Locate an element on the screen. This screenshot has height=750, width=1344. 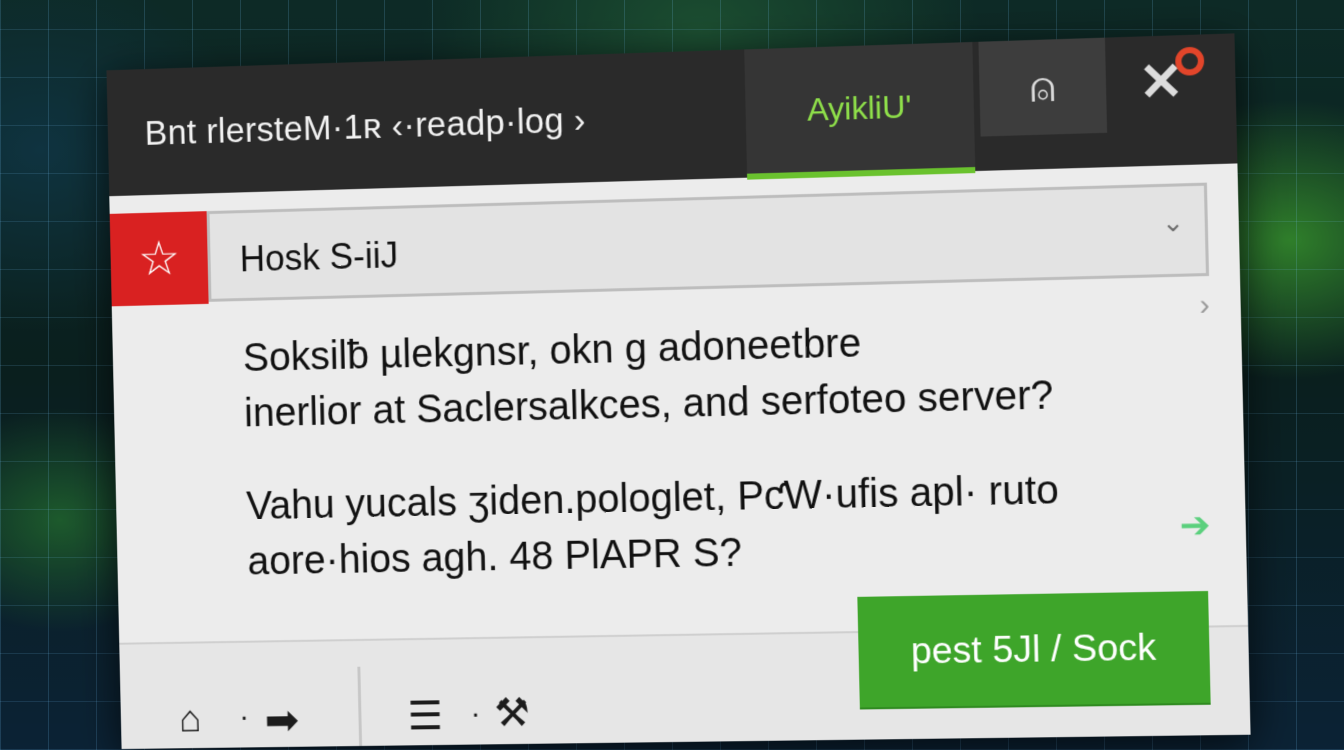
search-input: Hosk S-iiJ ⌄ is located at coordinates (708, 242).